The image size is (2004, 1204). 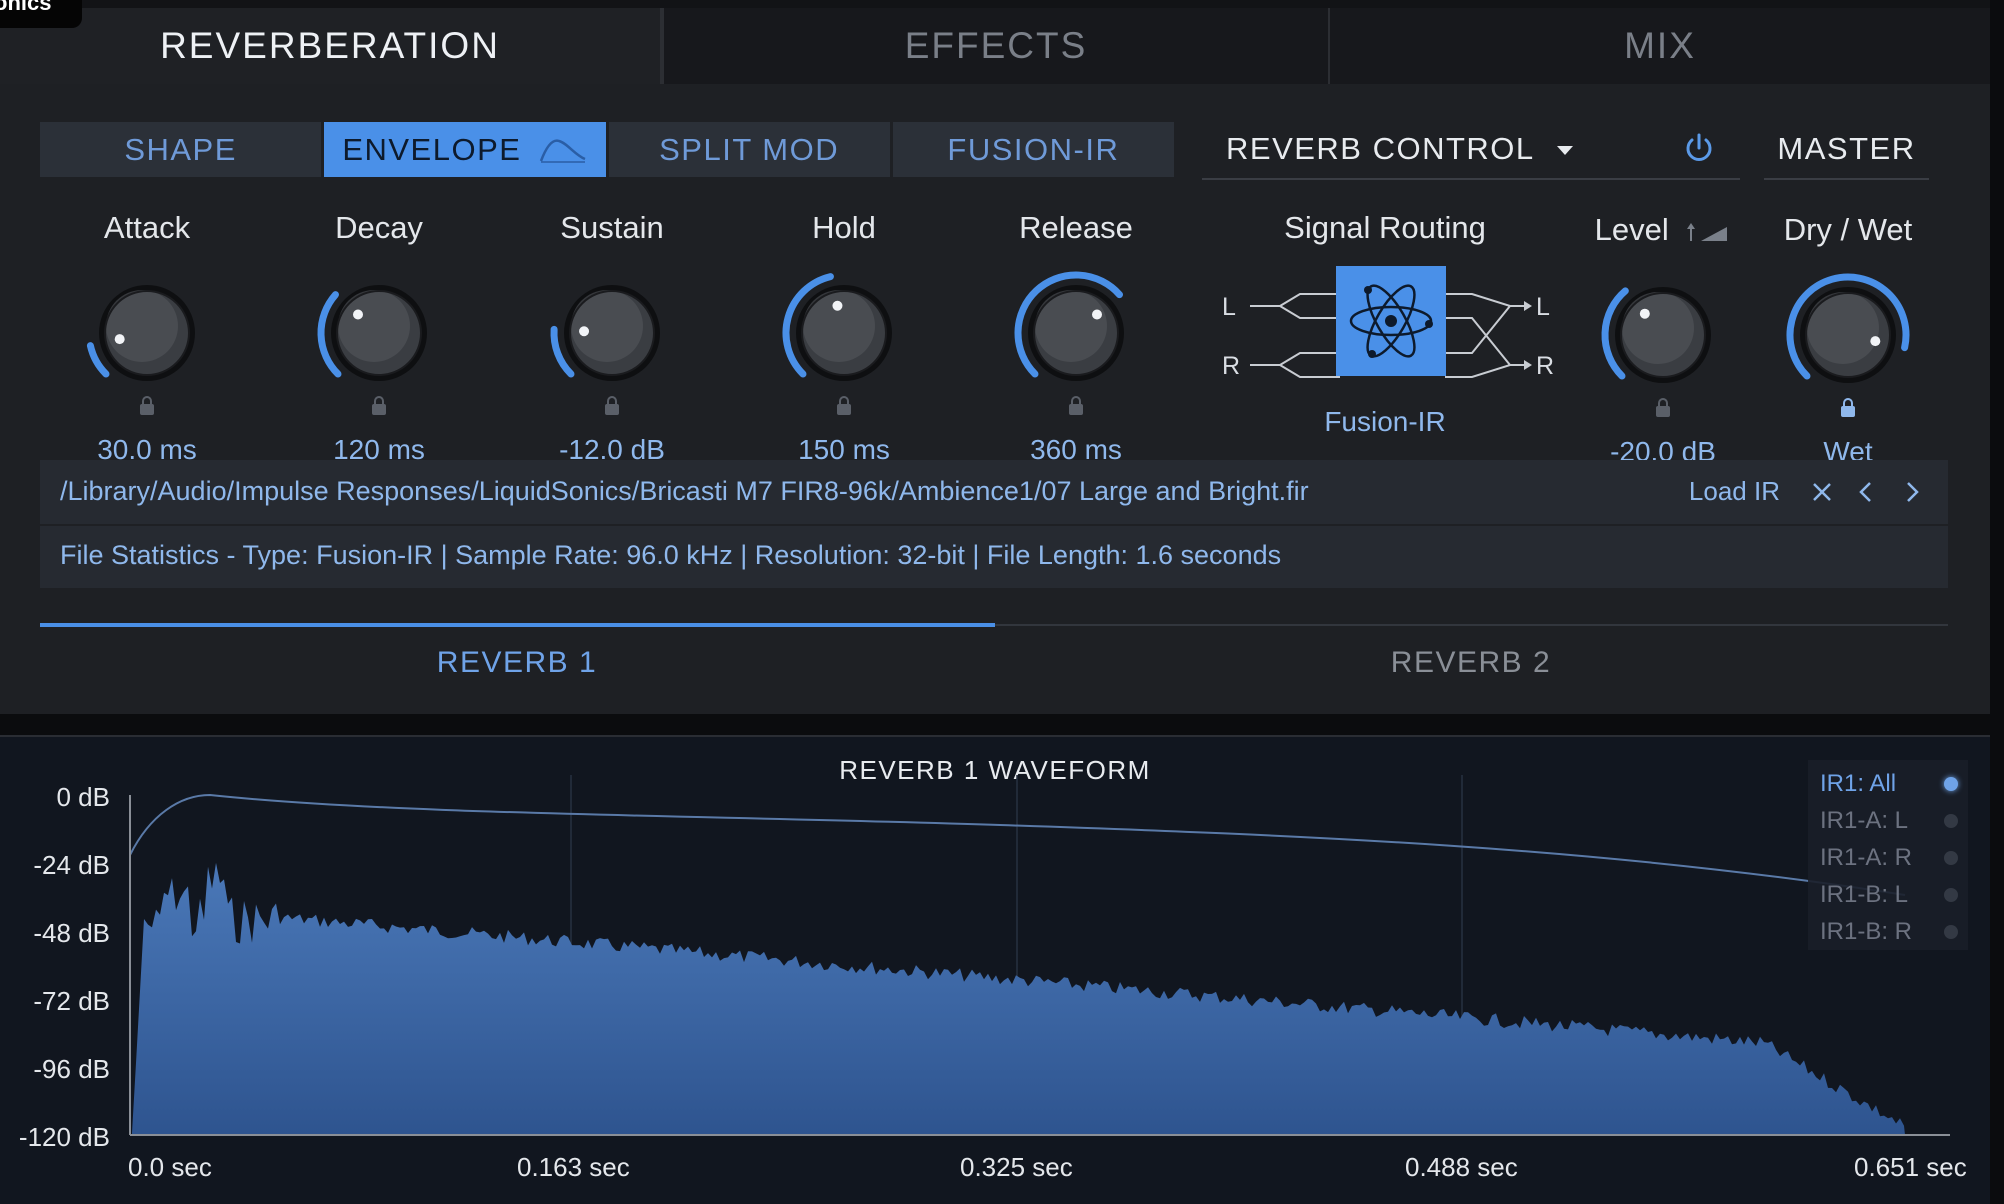 I want to click on knob-dry-wet: Dry / Wet Wet, so click(x=1848, y=340).